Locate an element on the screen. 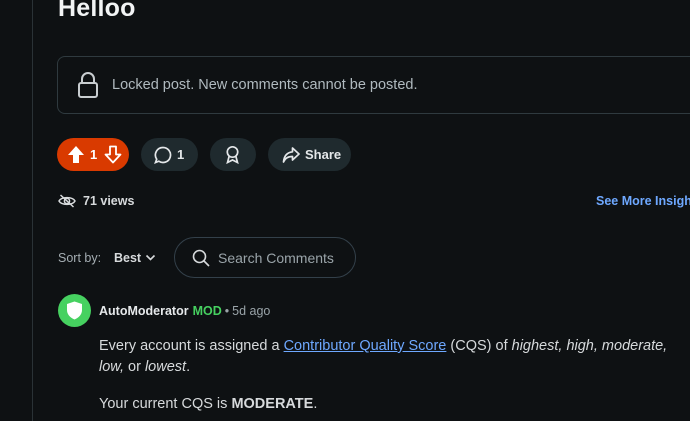 This screenshot has width=690, height=421. share-button: Share is located at coordinates (309, 154).